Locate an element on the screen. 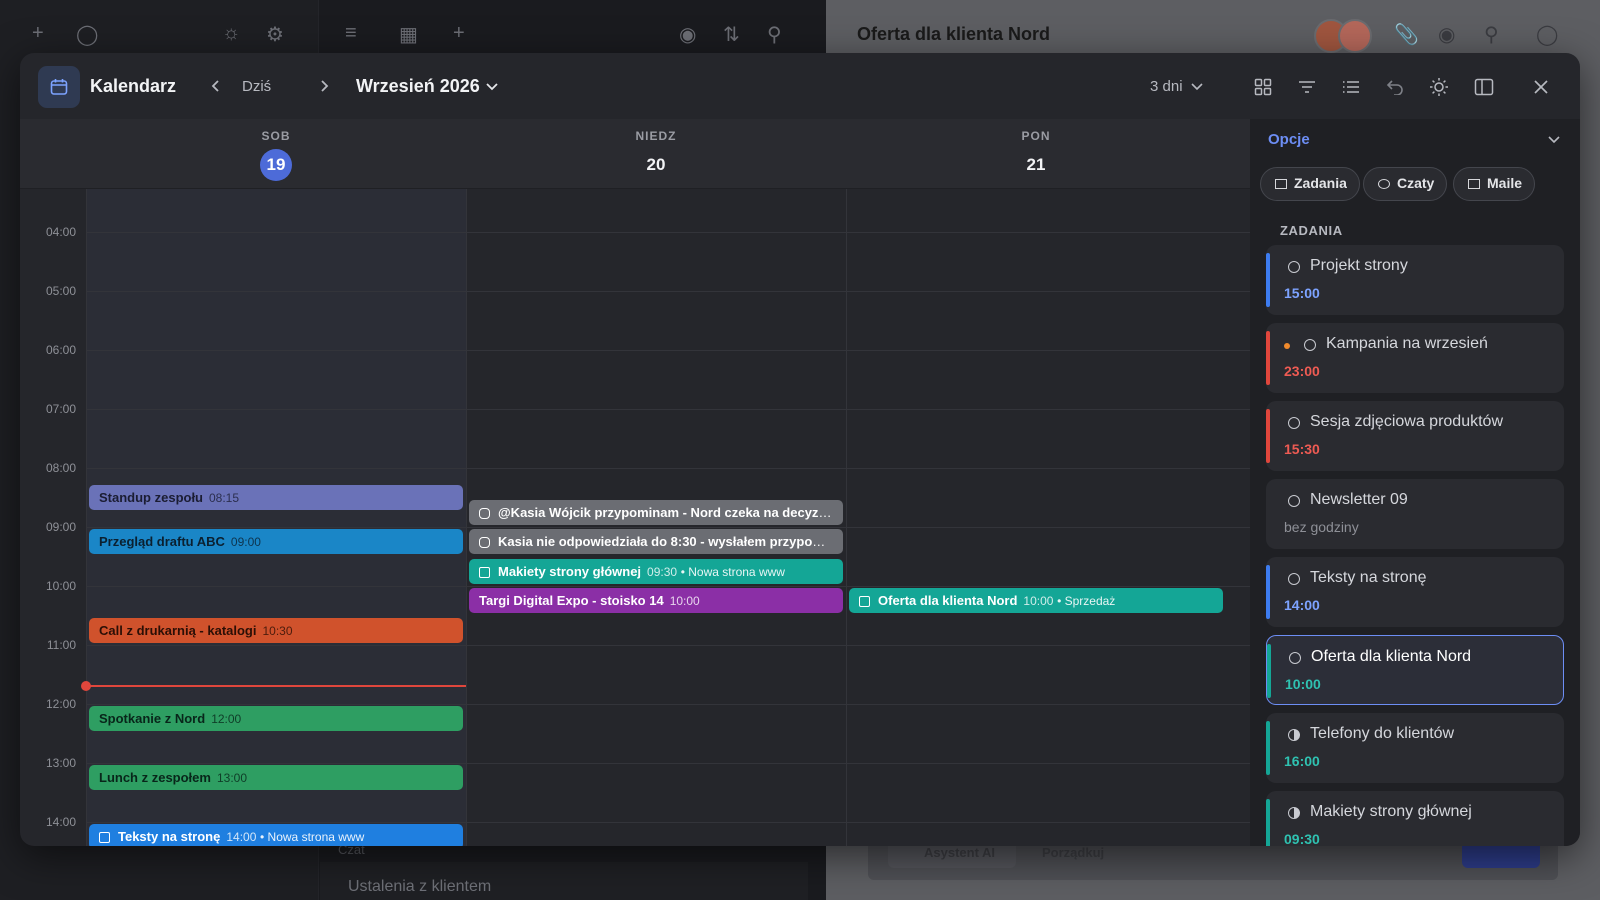 This screenshot has width=1600, height=900. task-card: Oferta dla klienta Nord 10:00 is located at coordinates (1415, 670).